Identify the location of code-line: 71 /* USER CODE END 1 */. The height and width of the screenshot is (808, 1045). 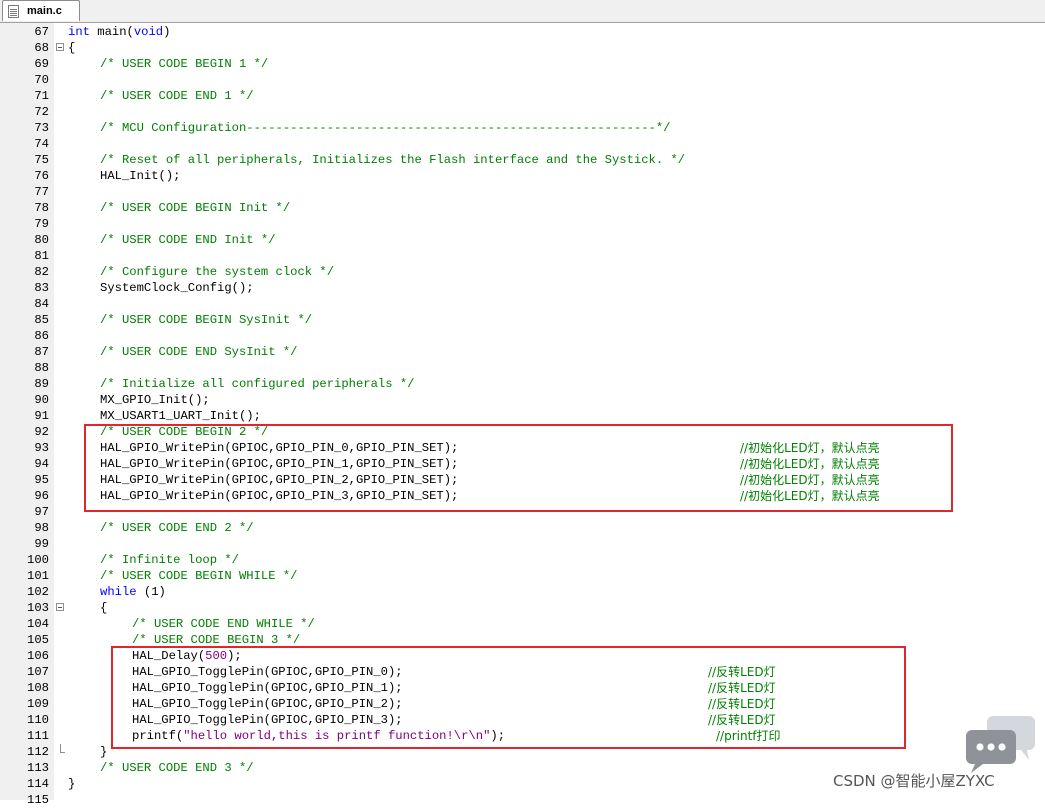
(522, 96).